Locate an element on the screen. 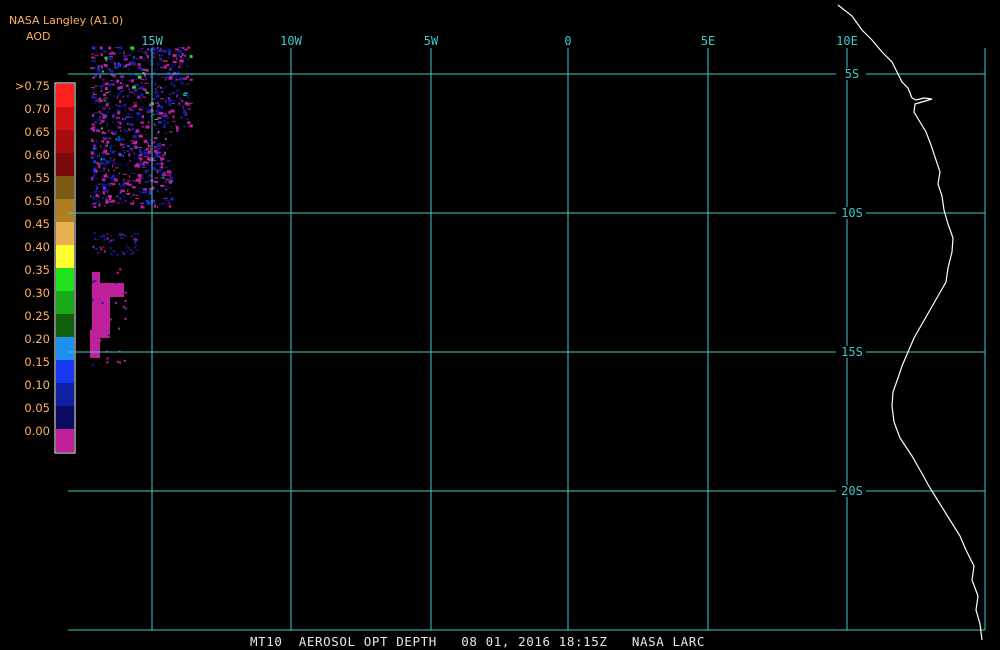 This screenshot has height=650, width=1000. legend-swatch is located at coordinates (65, 256).